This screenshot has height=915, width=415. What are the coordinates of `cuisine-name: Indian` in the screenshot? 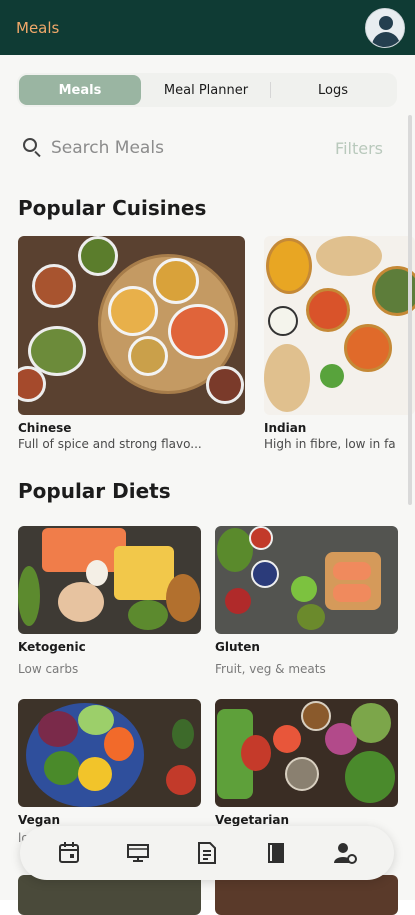 It's located at (285, 428).